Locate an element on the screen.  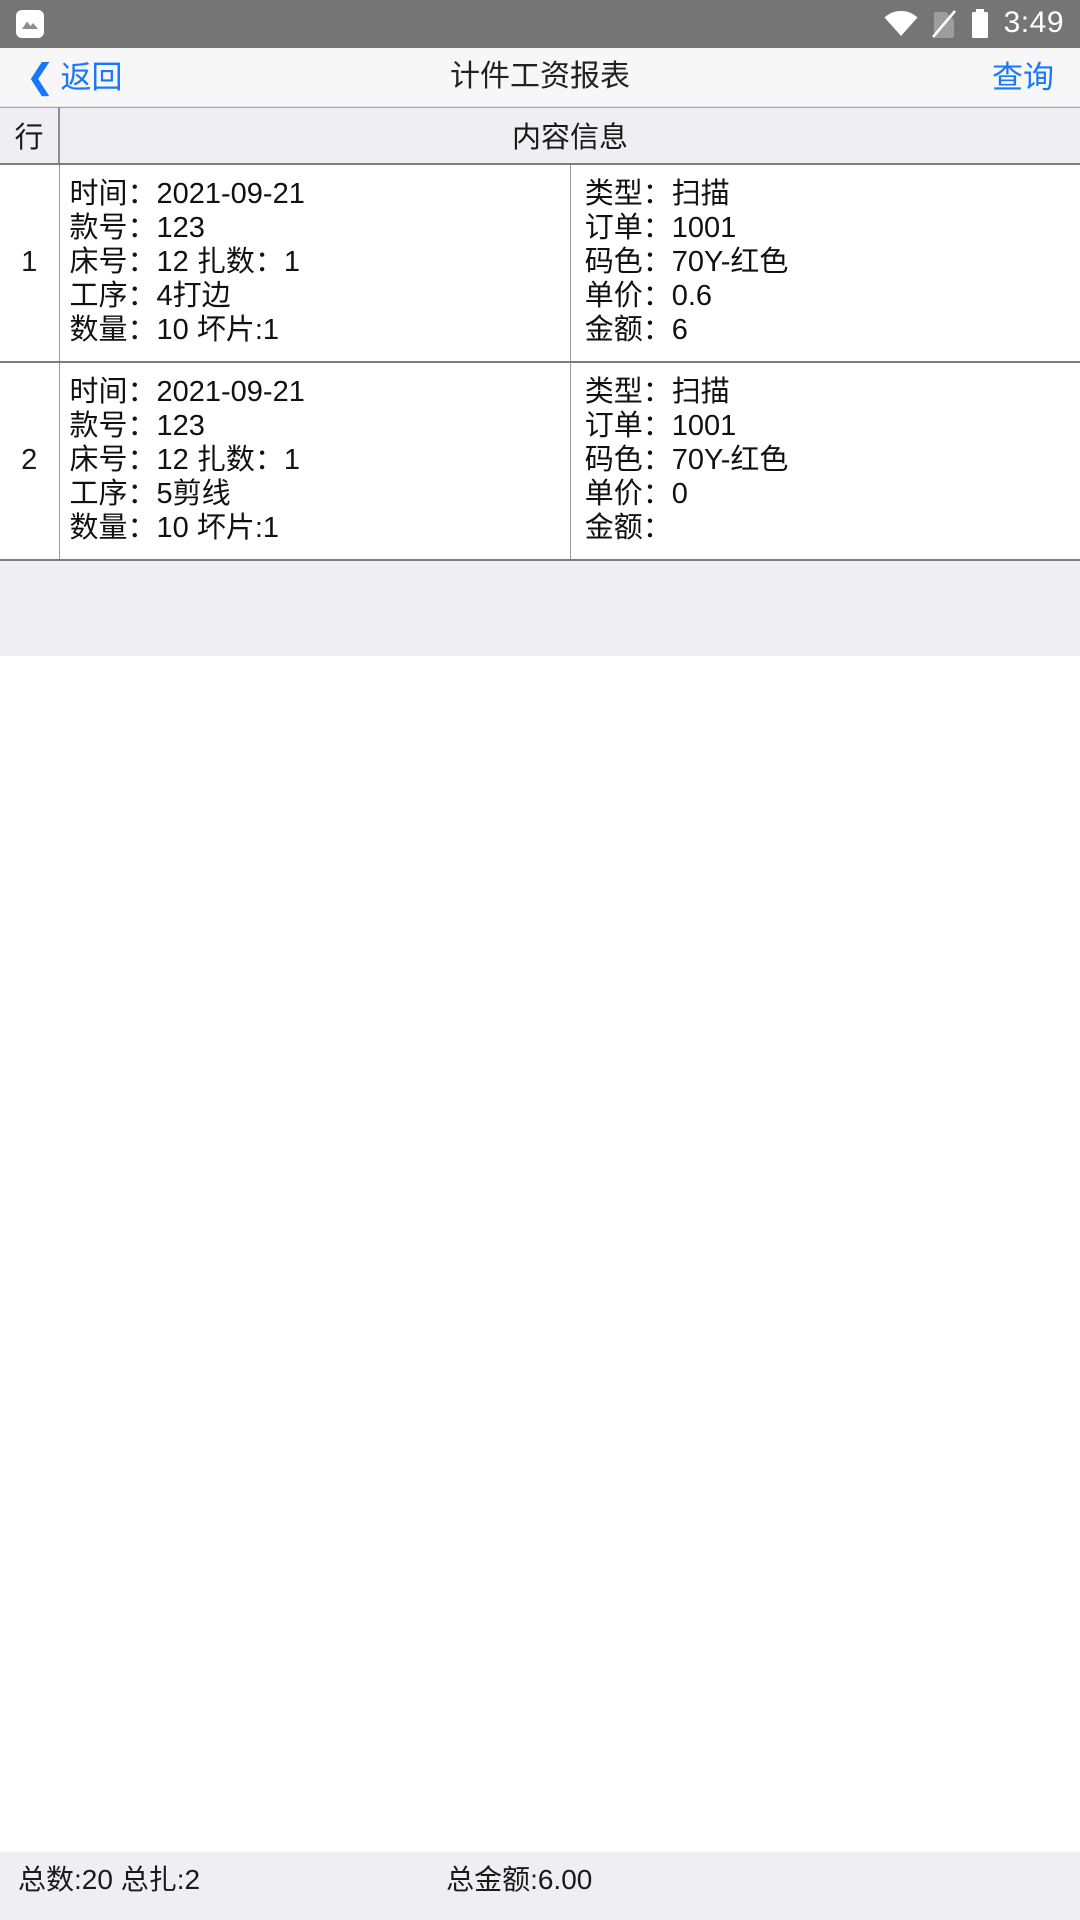
summary-amount: 总金额:6.00 is located at coordinates (519, 1879).